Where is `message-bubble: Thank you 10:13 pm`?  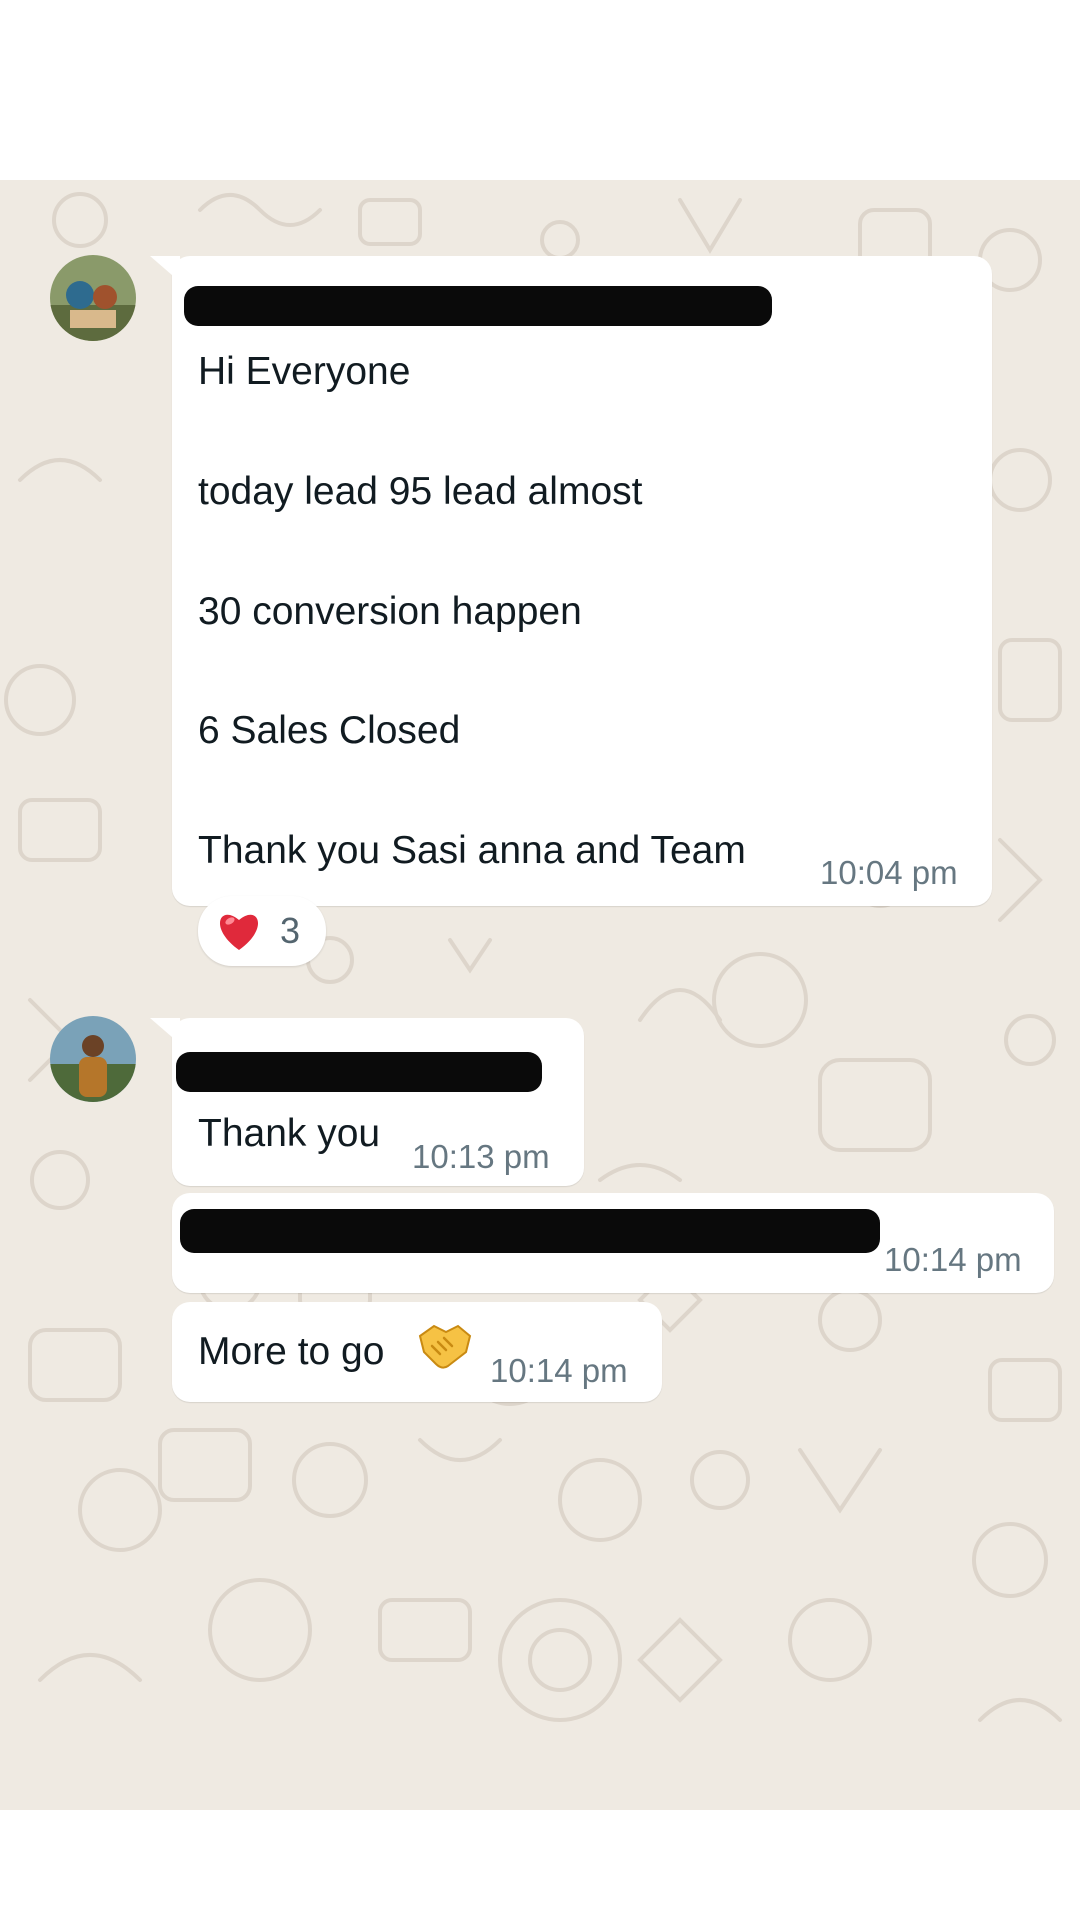
message-bubble: Thank you 10:13 pm is located at coordinates (367, 1102).